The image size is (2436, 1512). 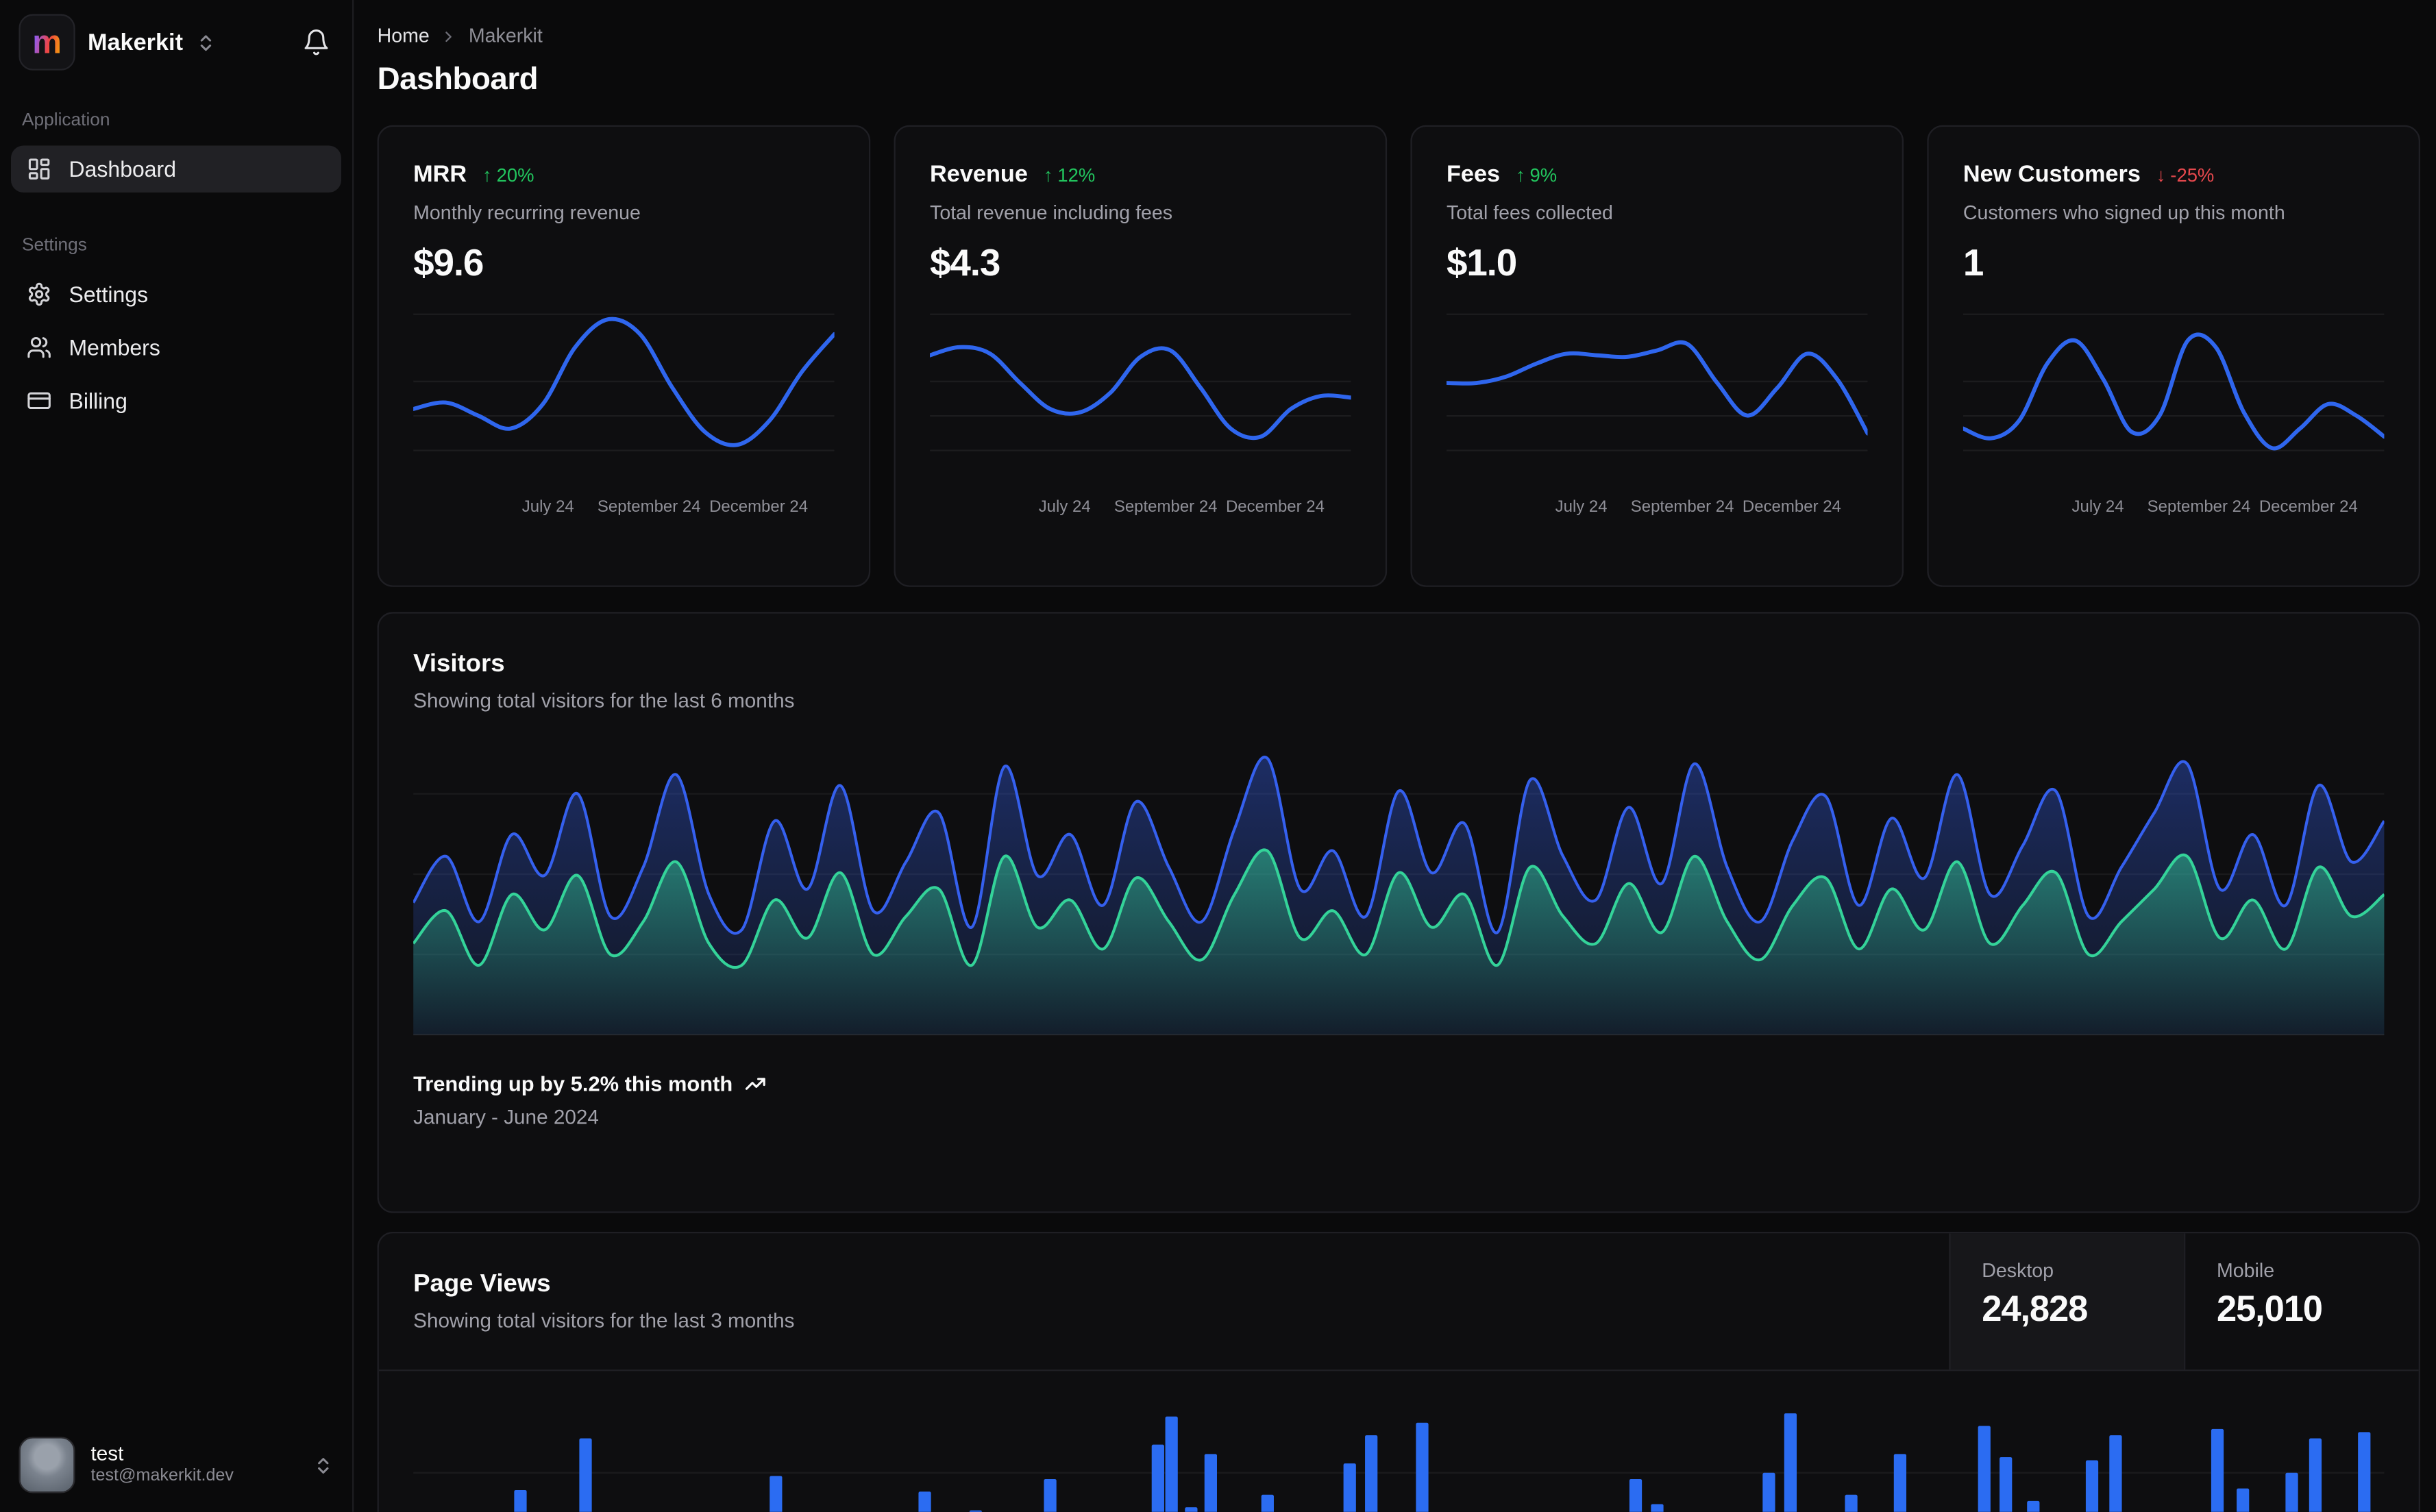 What do you see at coordinates (458, 80) in the screenshot?
I see `page-title: Dashboard` at bounding box center [458, 80].